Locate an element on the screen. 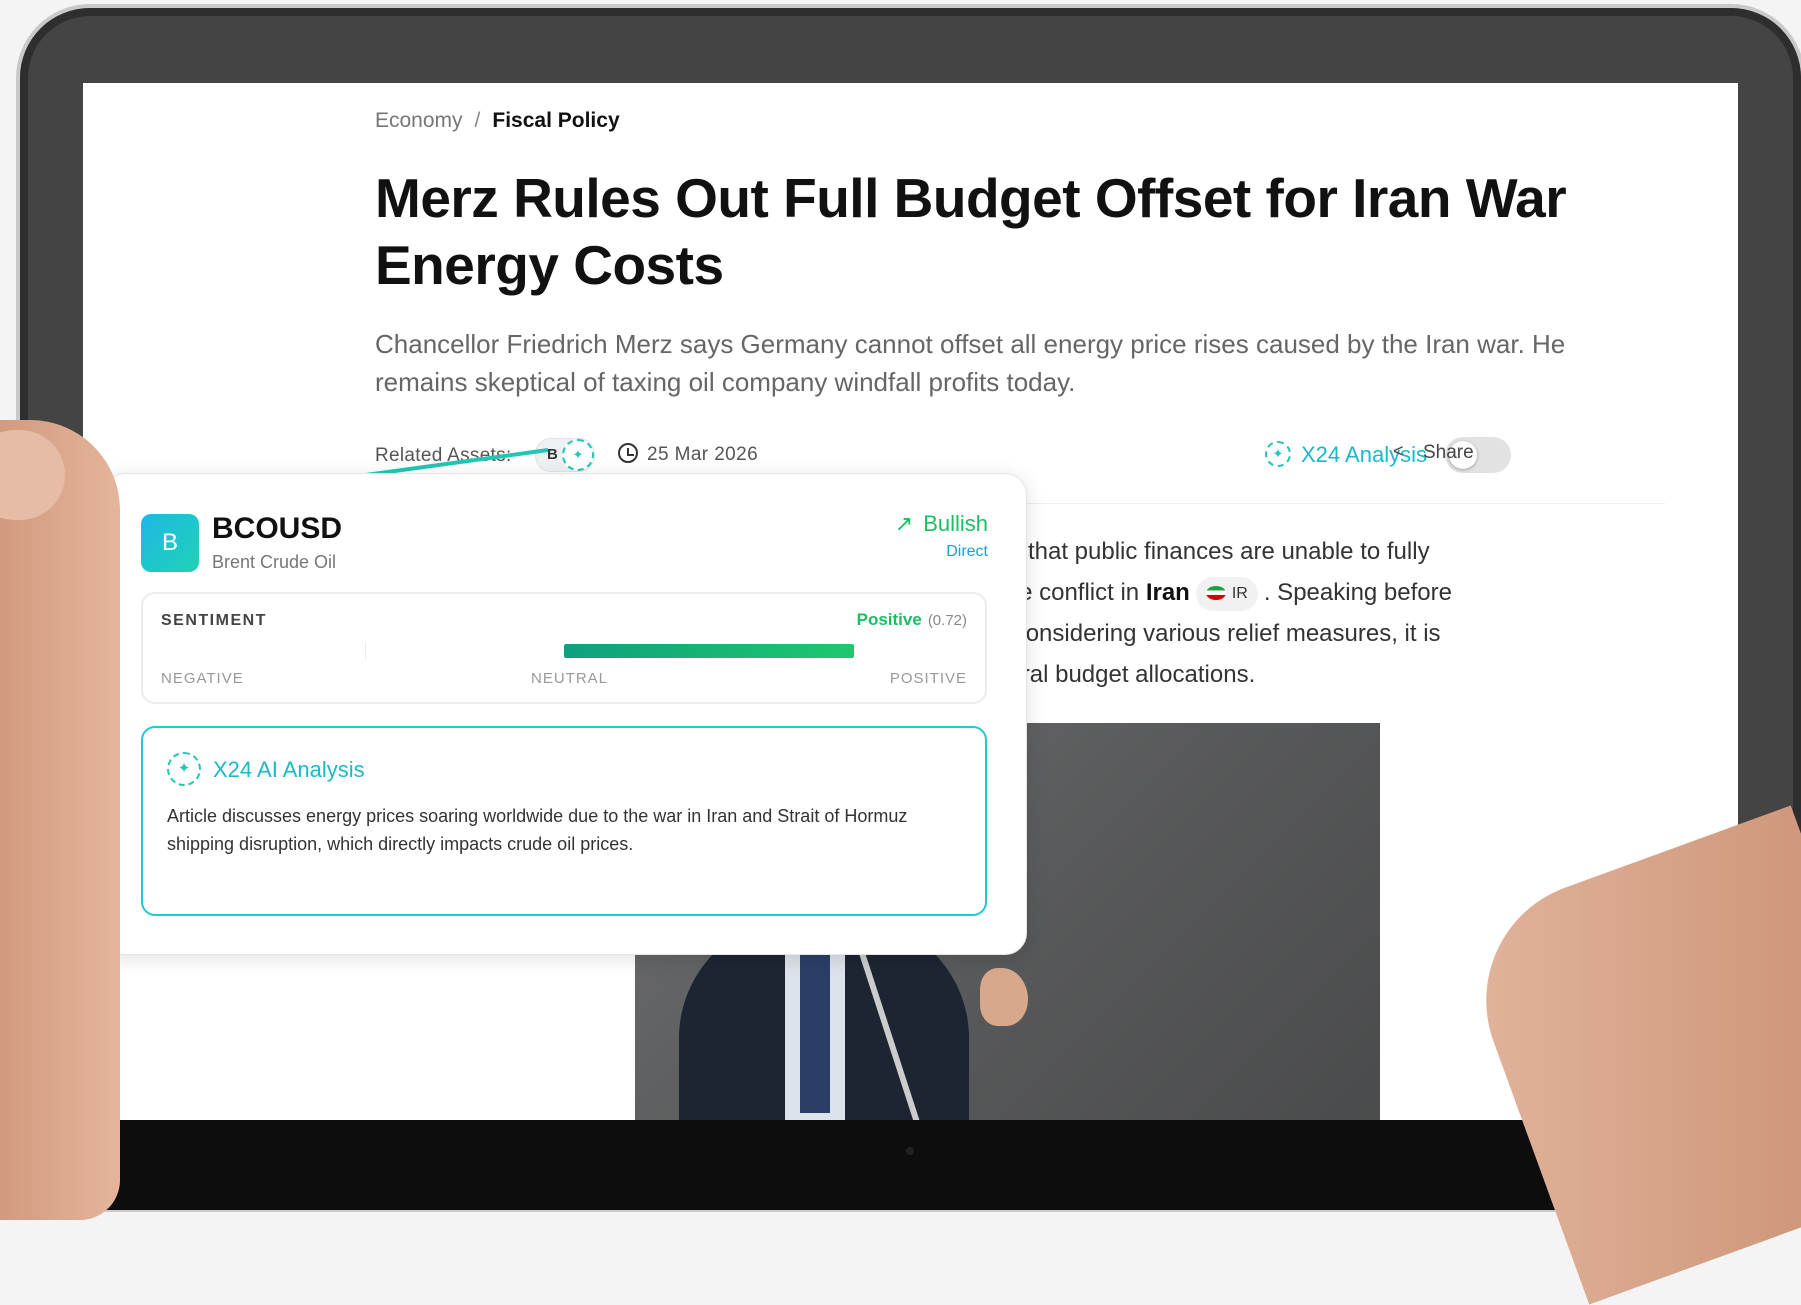 The image size is (1801, 1305). sentiment-scale-tick is located at coordinates (365, 651).